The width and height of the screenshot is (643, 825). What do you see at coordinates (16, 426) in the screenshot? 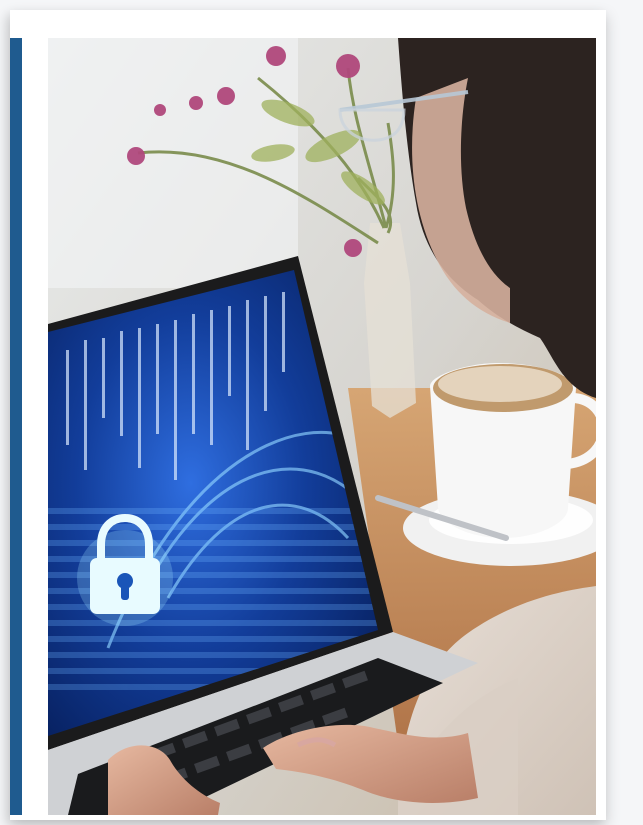
I see `accent-spine` at bounding box center [16, 426].